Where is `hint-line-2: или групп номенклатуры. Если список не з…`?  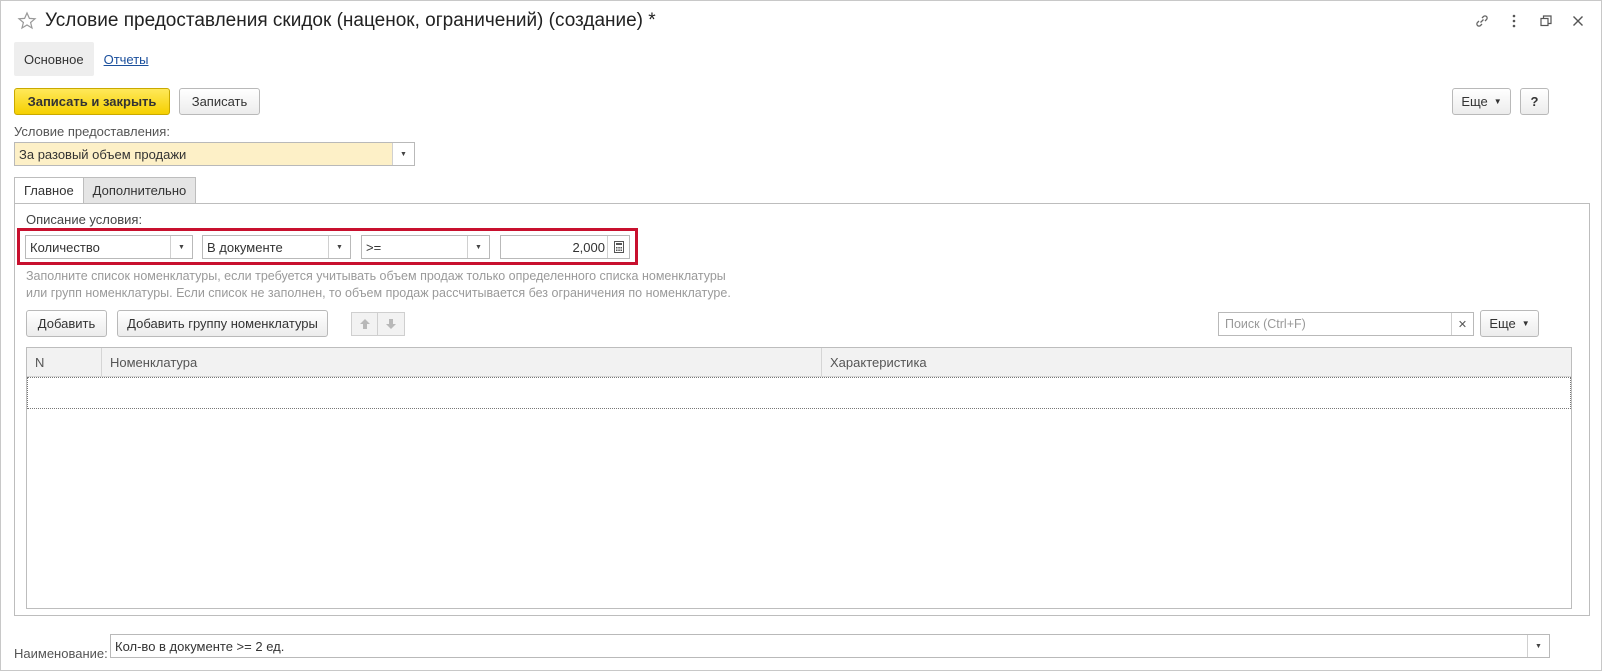 hint-line-2: или групп номенклатуры. Если список не з… is located at coordinates (378, 293).